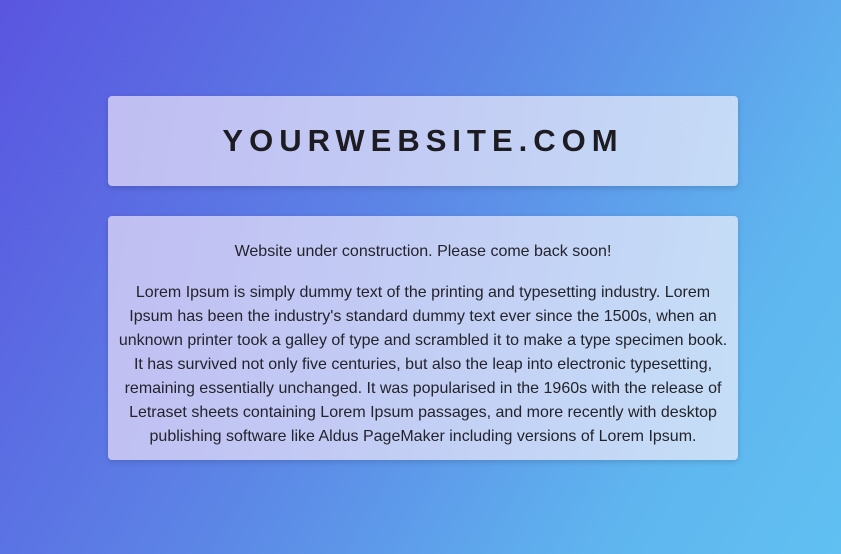 The image size is (841, 554). I want to click on header-card: YOURWEBSITE.COM, so click(423, 141).